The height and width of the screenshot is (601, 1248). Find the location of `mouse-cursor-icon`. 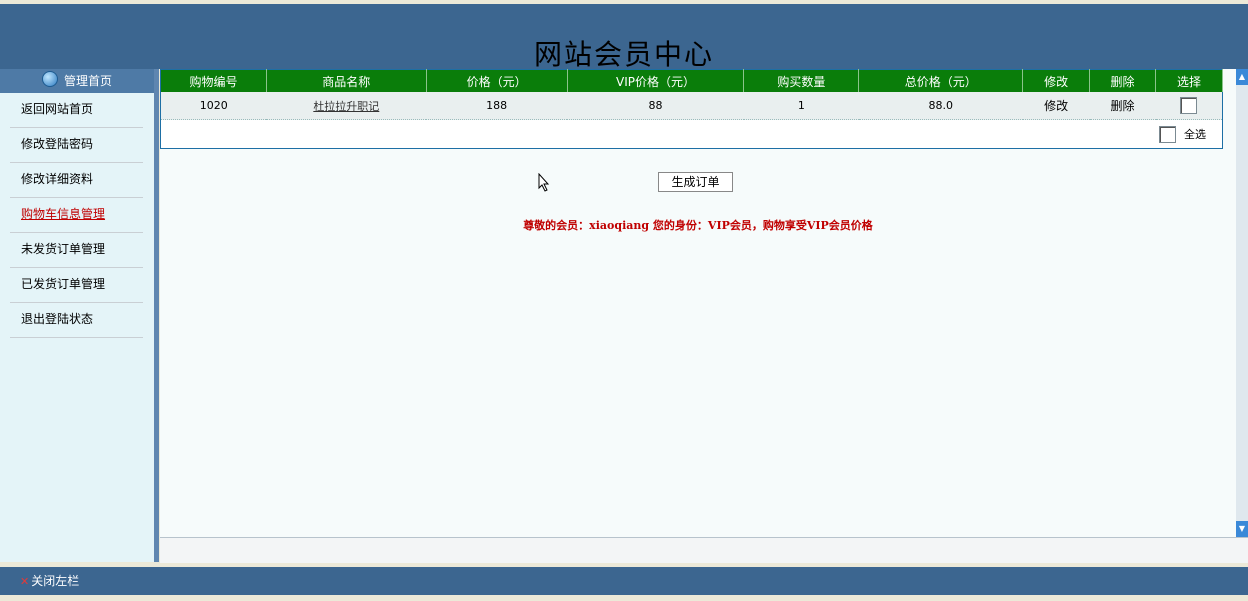

mouse-cursor-icon is located at coordinates (544, 182).